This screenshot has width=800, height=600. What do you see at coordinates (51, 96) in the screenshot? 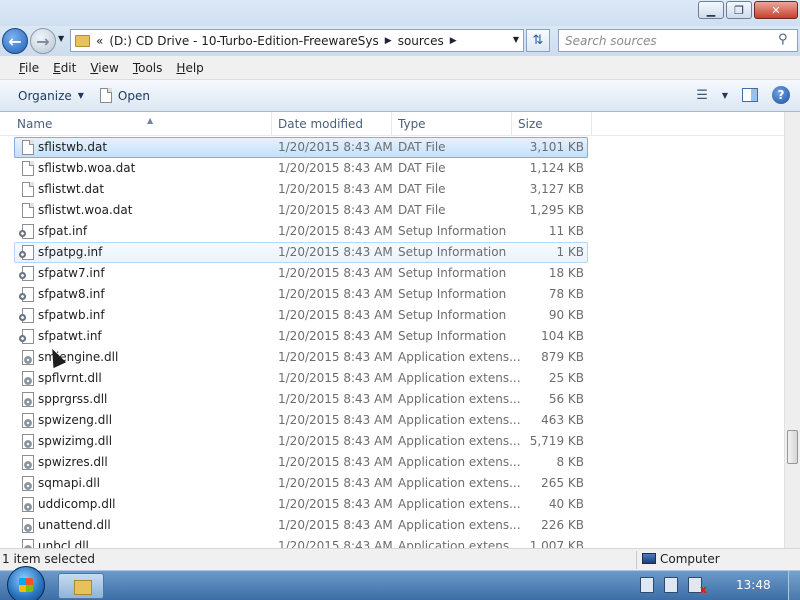
I see `organize-button: Organize ▼` at bounding box center [51, 96].